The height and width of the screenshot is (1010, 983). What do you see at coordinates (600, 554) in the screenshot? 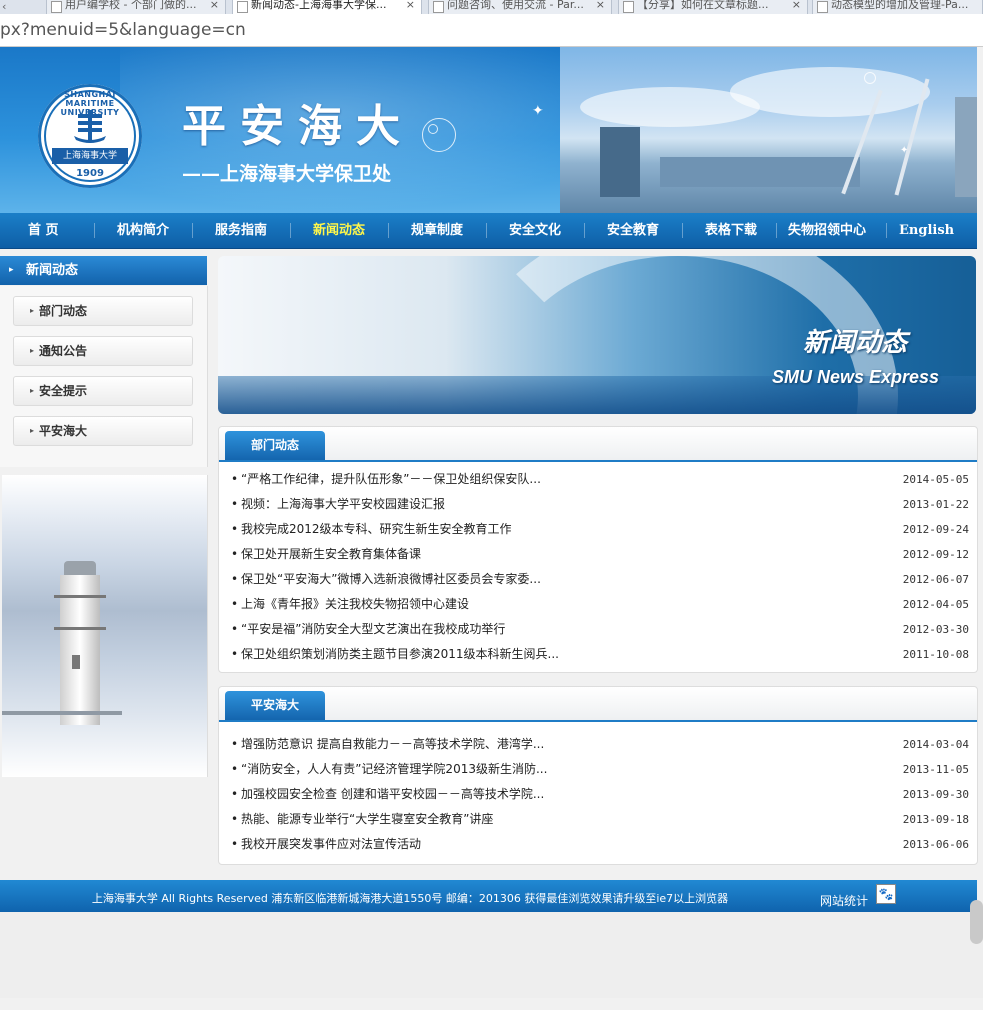
I see `news-item: • 保卫处开展新生安全教育集体备课 2012-09-12` at bounding box center [600, 554].